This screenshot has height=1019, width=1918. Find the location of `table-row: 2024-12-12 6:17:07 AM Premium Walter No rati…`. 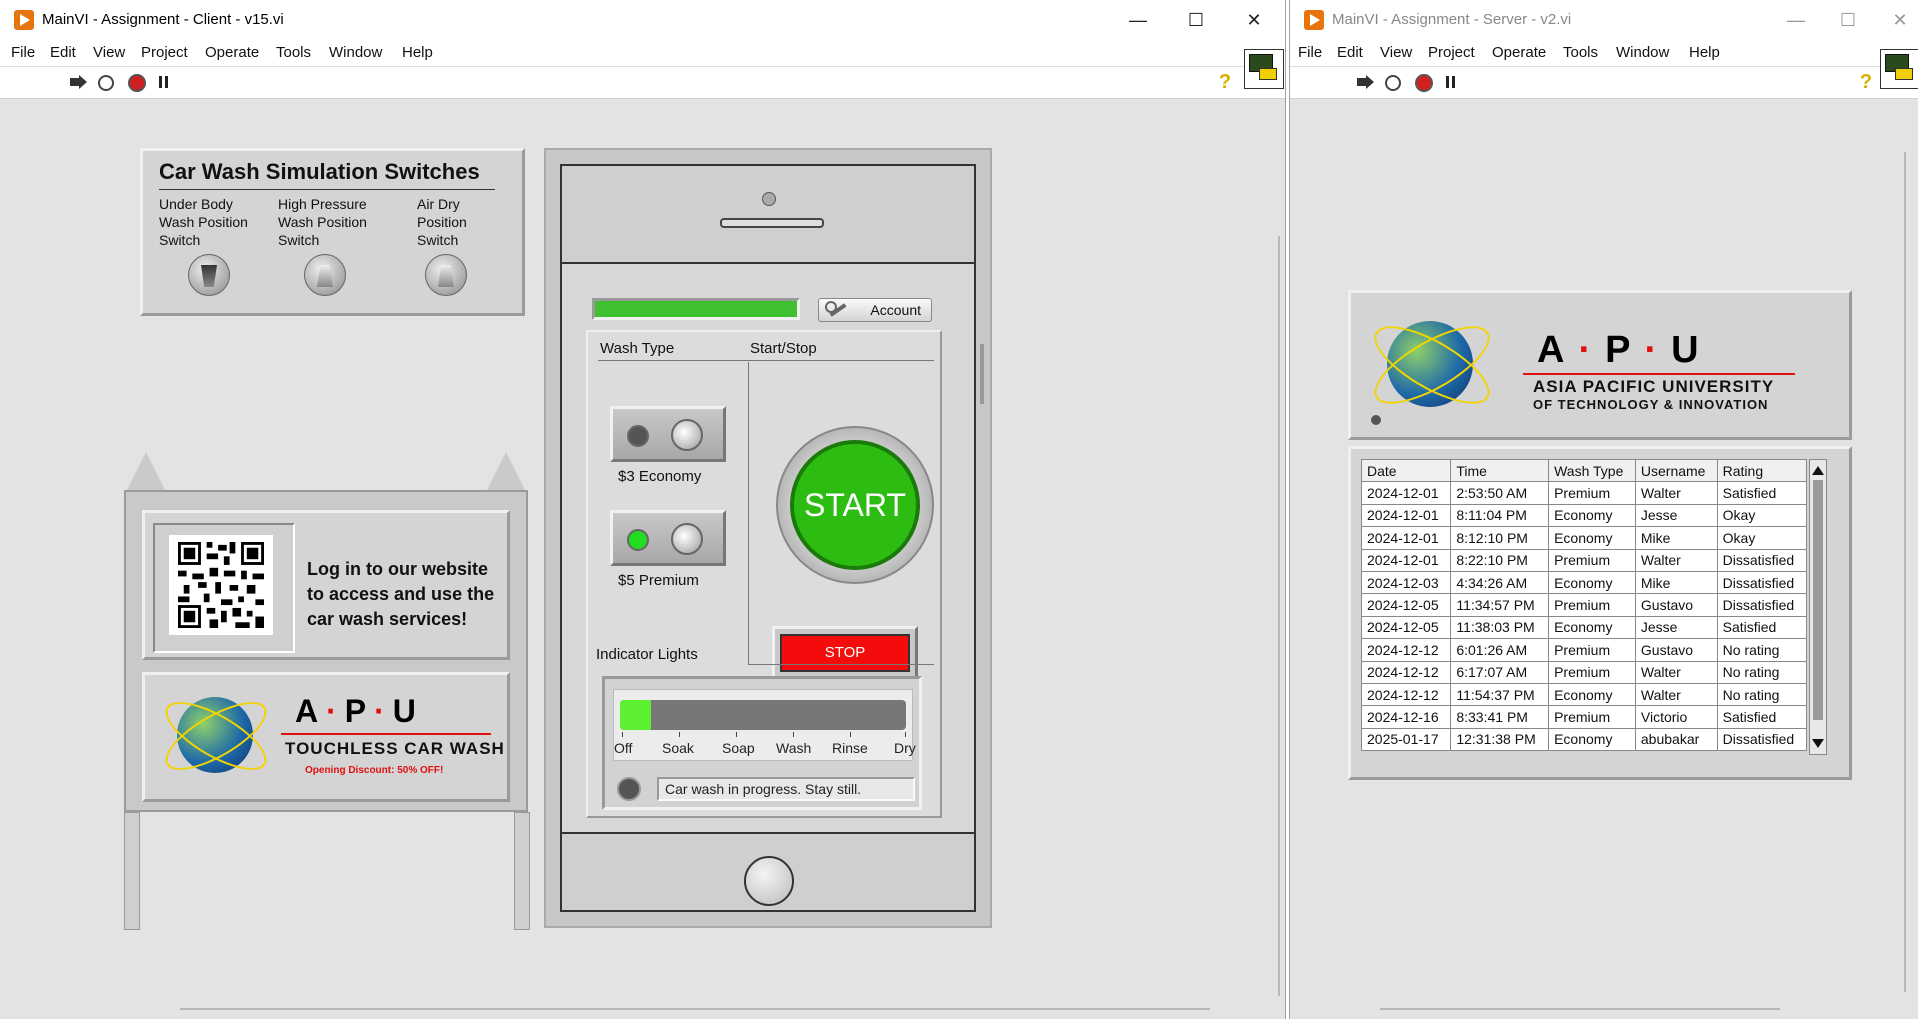

table-row: 2024-12-12 6:17:07 AM Premium Walter No rati… is located at coordinates (1584, 672).